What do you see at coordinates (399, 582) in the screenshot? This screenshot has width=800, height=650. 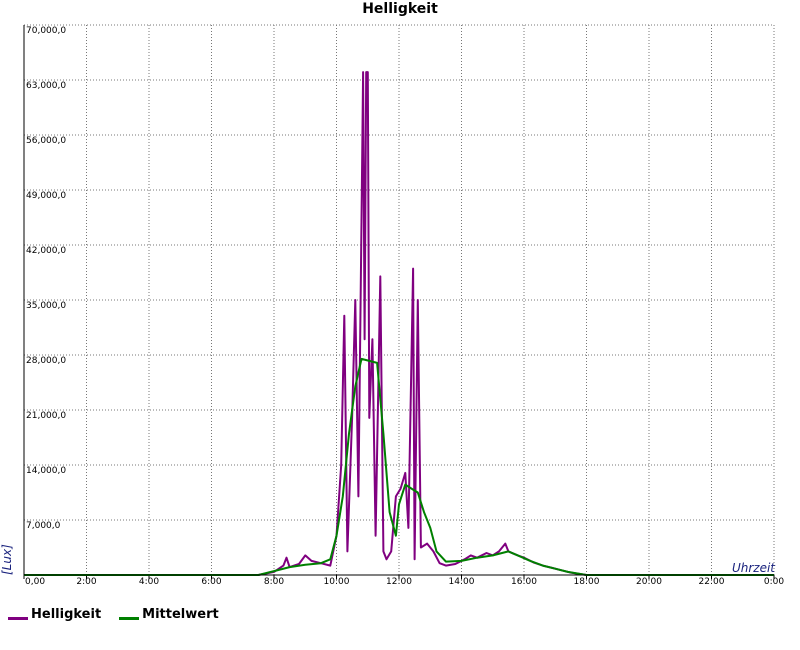 I see `x-tick-label: 12:00` at bounding box center [399, 582].